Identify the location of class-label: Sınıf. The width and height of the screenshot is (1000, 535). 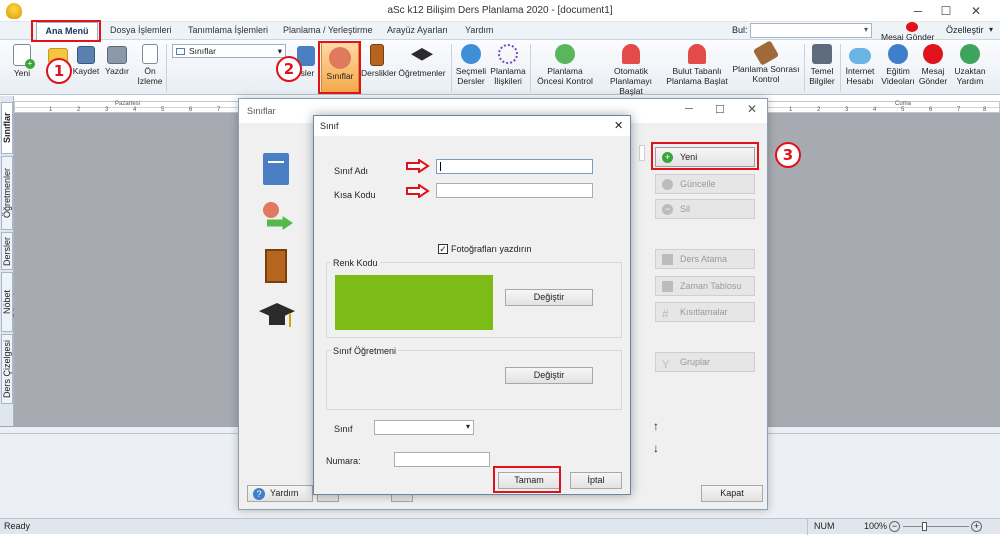
(343, 429).